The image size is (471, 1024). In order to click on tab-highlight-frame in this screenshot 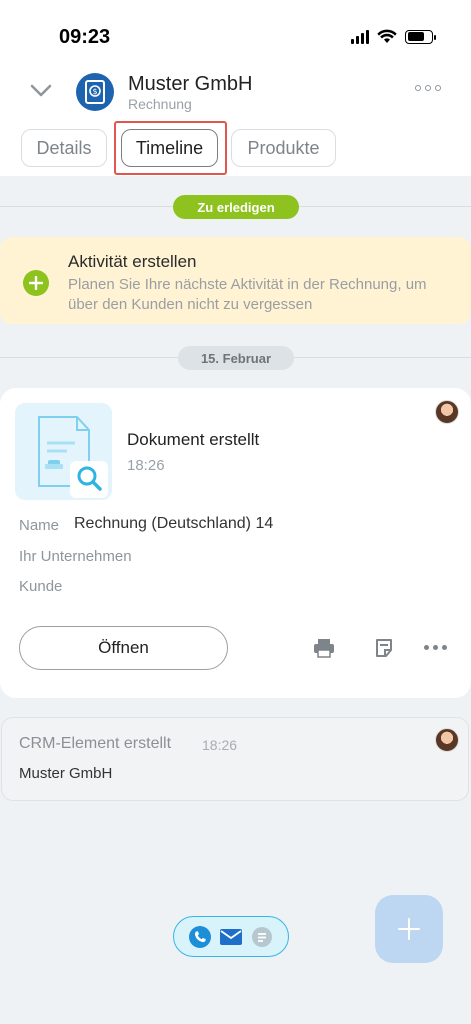, I will do `click(170, 148)`.